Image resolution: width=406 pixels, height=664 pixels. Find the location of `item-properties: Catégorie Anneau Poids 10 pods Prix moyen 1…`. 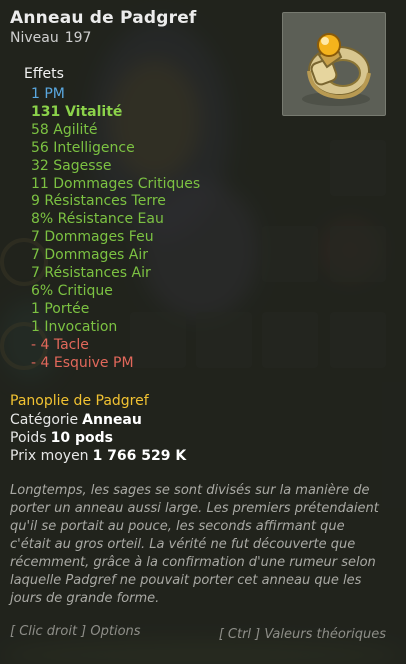

item-properties: Catégorie Anneau Poids 10 pods Prix moyen 1… is located at coordinates (98, 438).